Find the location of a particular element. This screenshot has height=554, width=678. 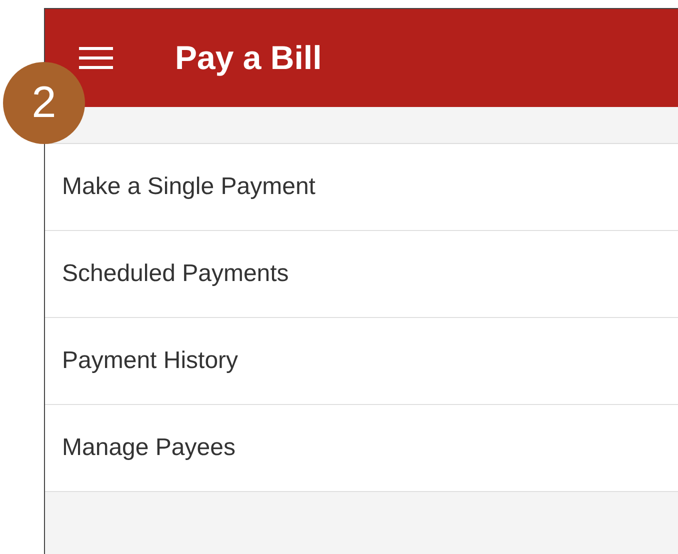

menu-item: Scheduled Payments is located at coordinates (361, 274).